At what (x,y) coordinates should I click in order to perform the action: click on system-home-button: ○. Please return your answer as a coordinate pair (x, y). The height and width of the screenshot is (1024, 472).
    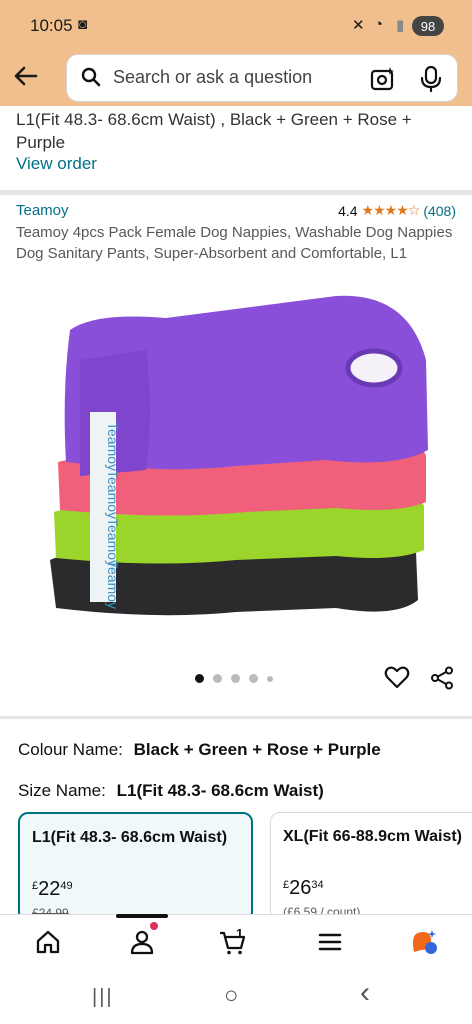
    Looking at the image, I should click on (231, 996).